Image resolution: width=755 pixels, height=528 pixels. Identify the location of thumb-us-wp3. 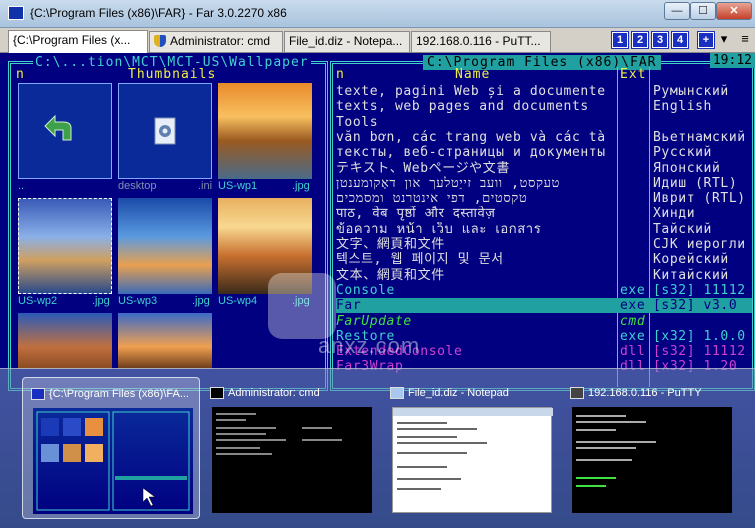
(165, 246).